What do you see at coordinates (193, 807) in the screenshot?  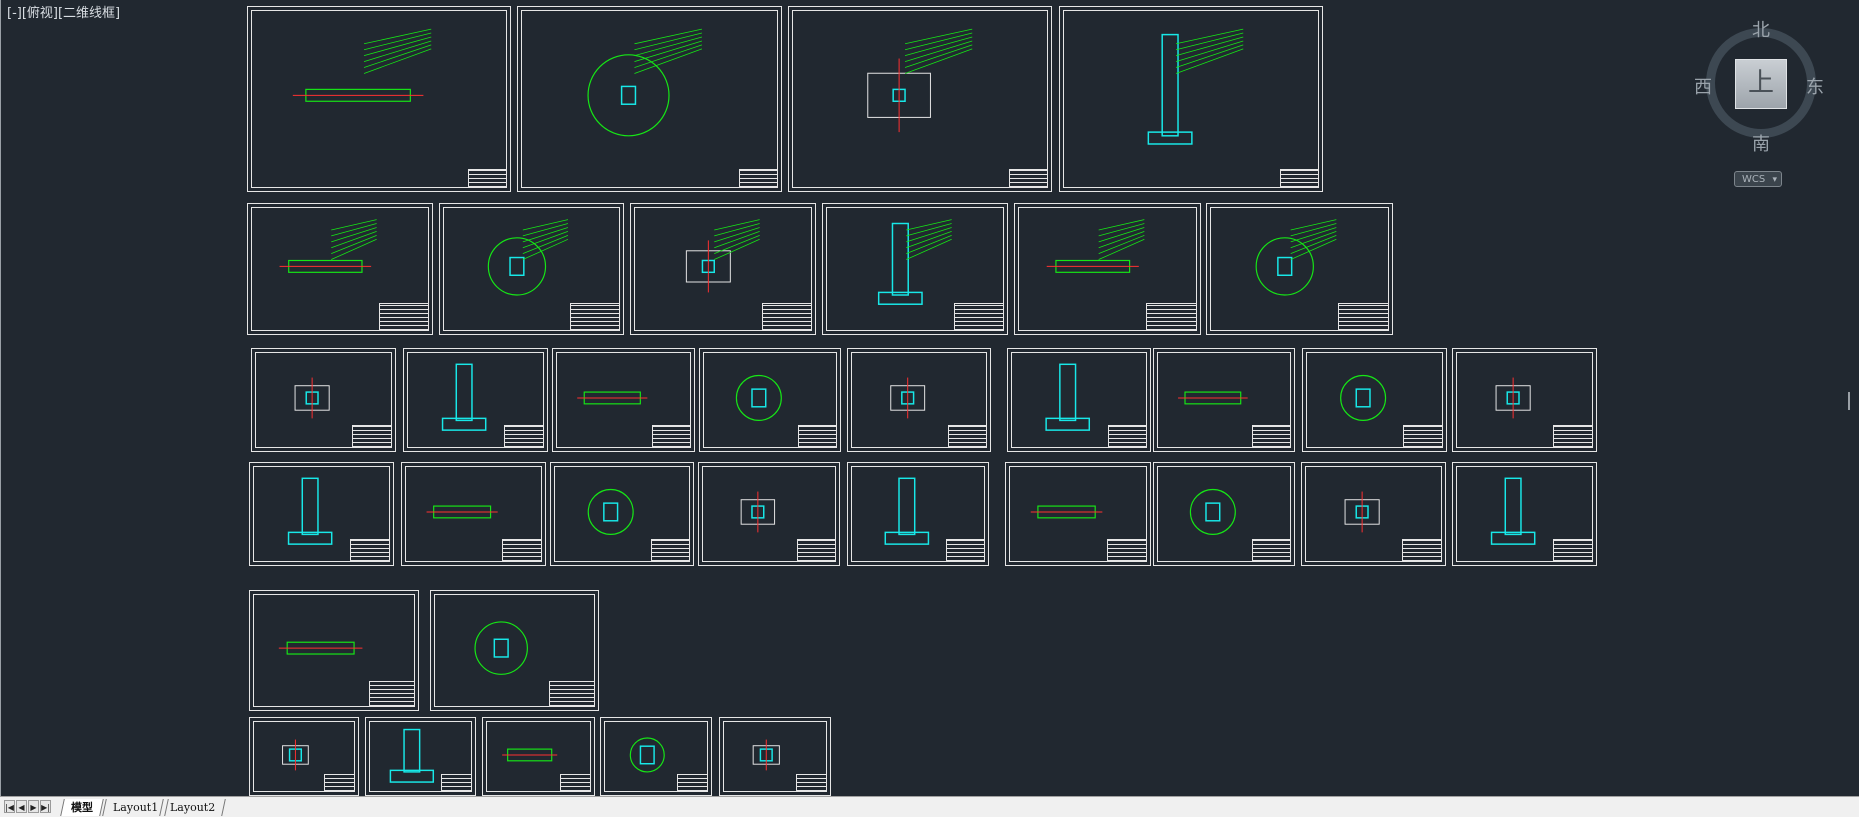 I see `tab-layout2: Layout2` at bounding box center [193, 807].